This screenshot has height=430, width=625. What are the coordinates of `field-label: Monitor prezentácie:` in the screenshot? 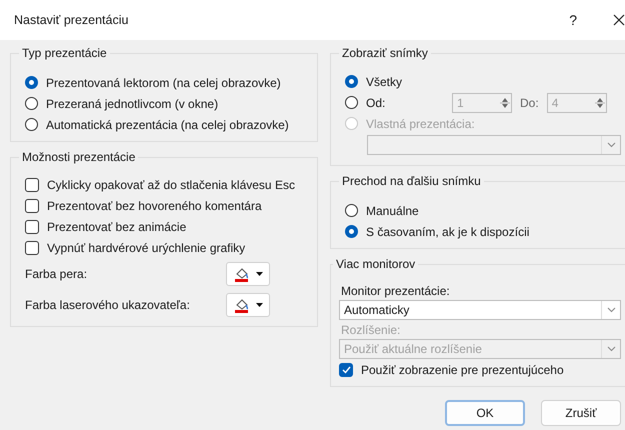 It's located at (395, 291).